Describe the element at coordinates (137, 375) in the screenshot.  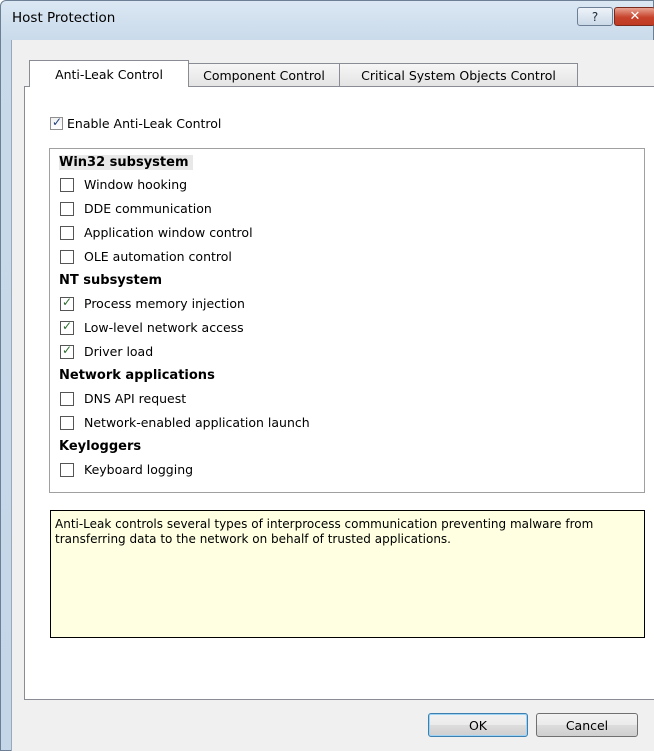
I see `group-heading-network-applications: Network applications` at that location.